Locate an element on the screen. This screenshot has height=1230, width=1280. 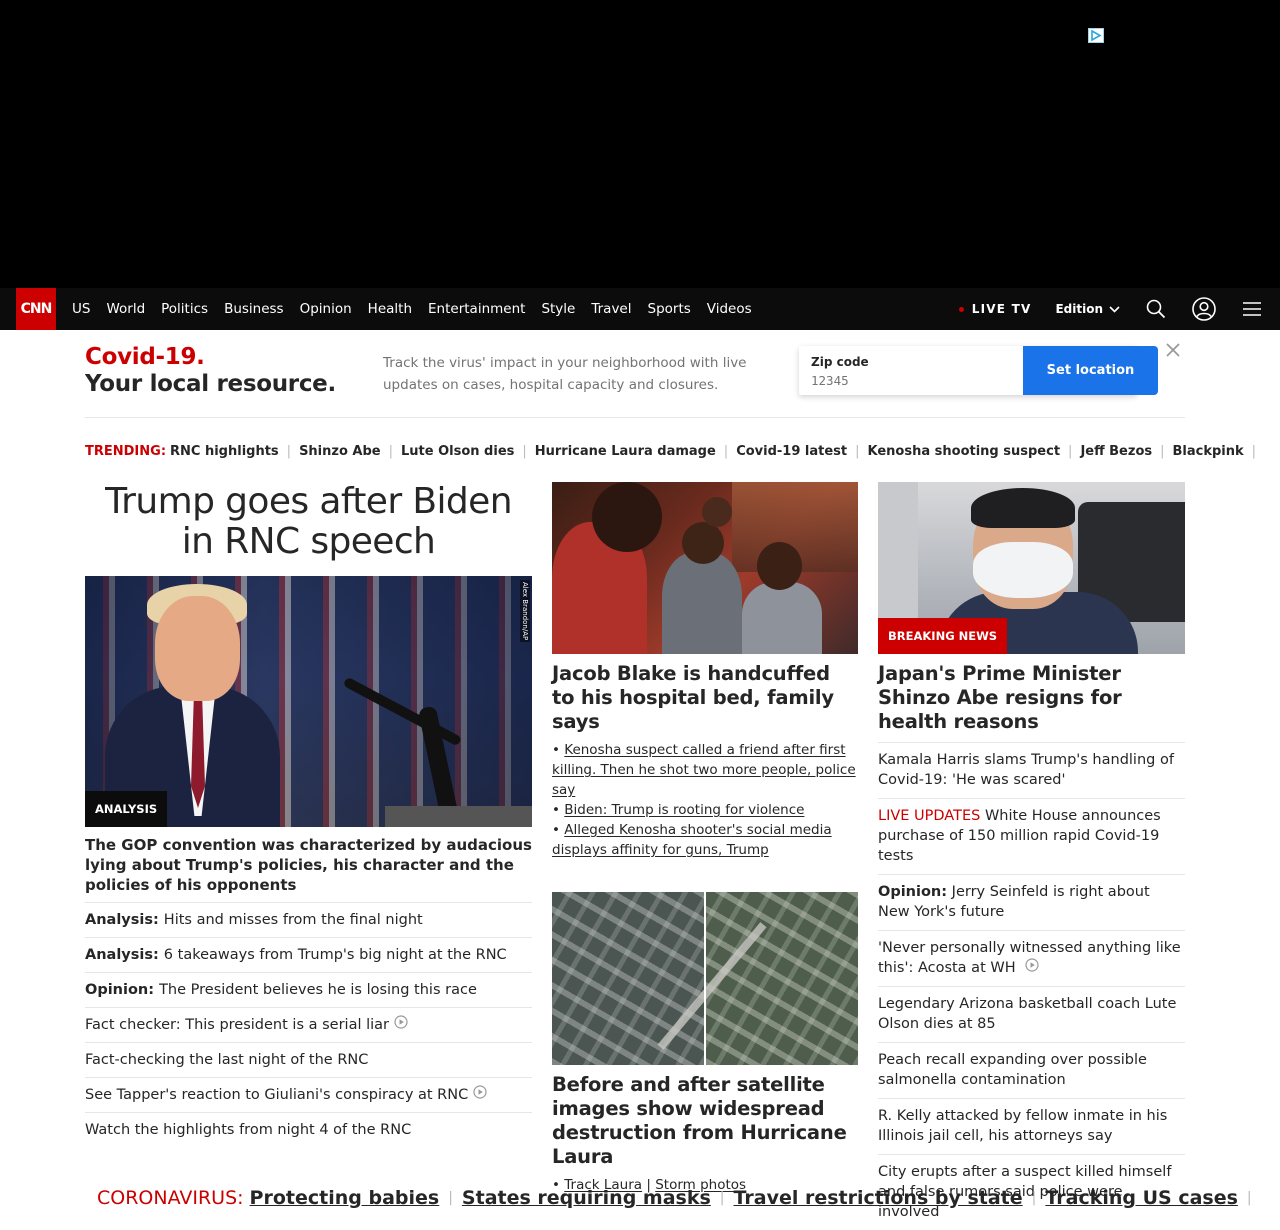
nav-link-health: Health is located at coordinates (390, 309).